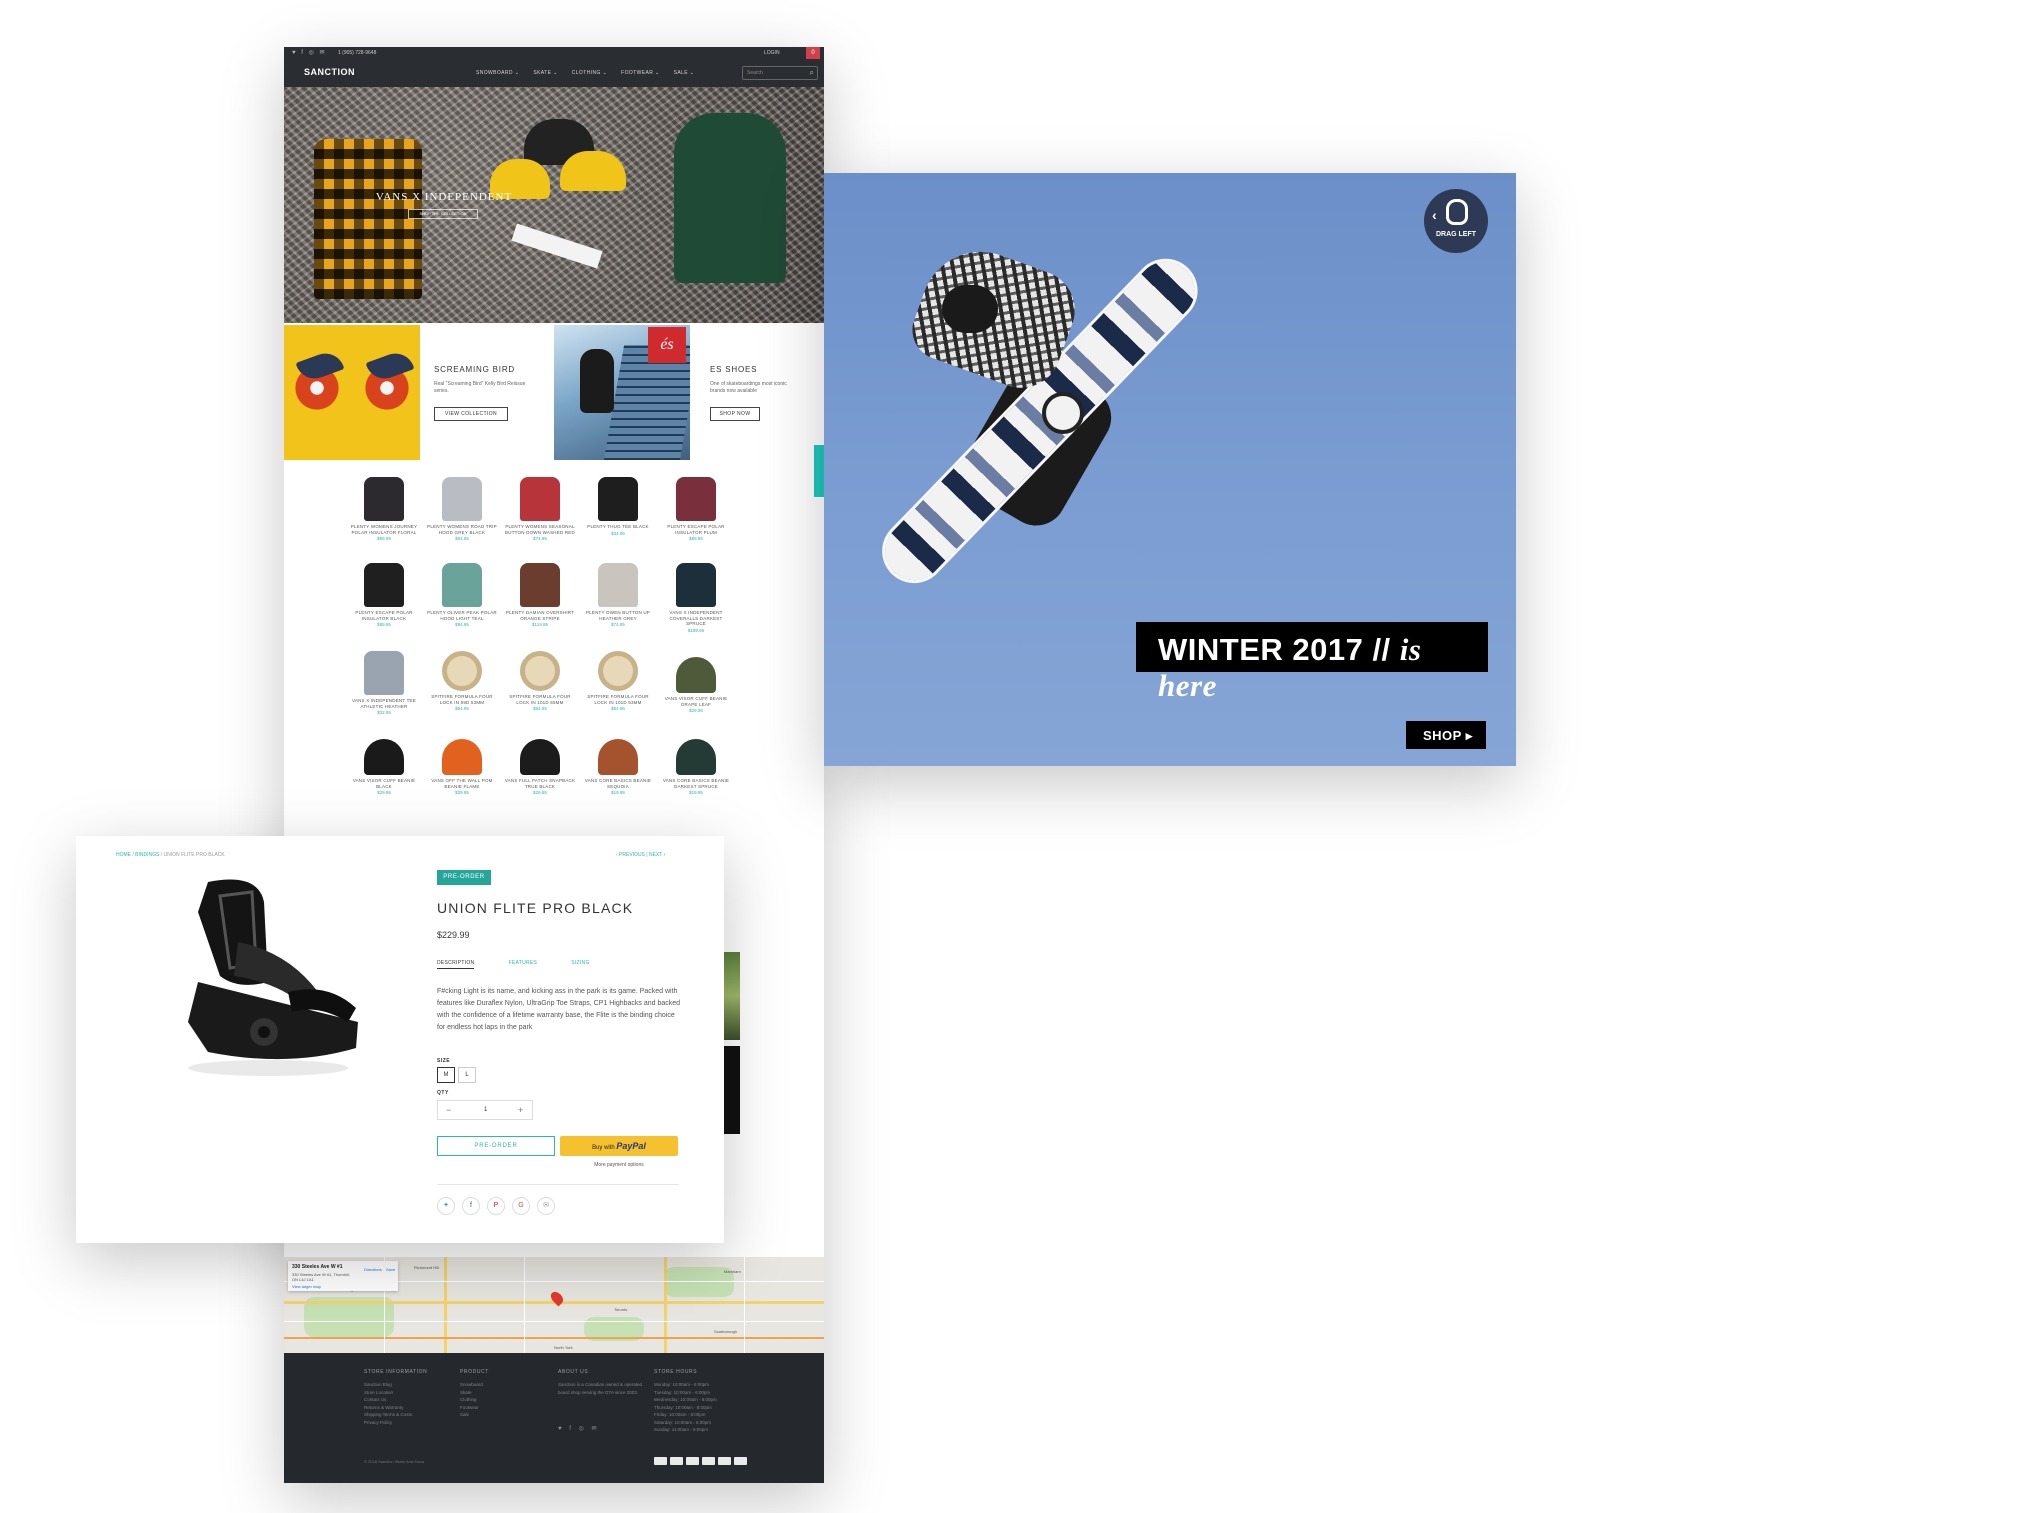 The image size is (2040, 1513). I want to click on product-name: SPITFIRE FORMULA FOUR LOCK IN 99D 53MM, so click(462, 699).